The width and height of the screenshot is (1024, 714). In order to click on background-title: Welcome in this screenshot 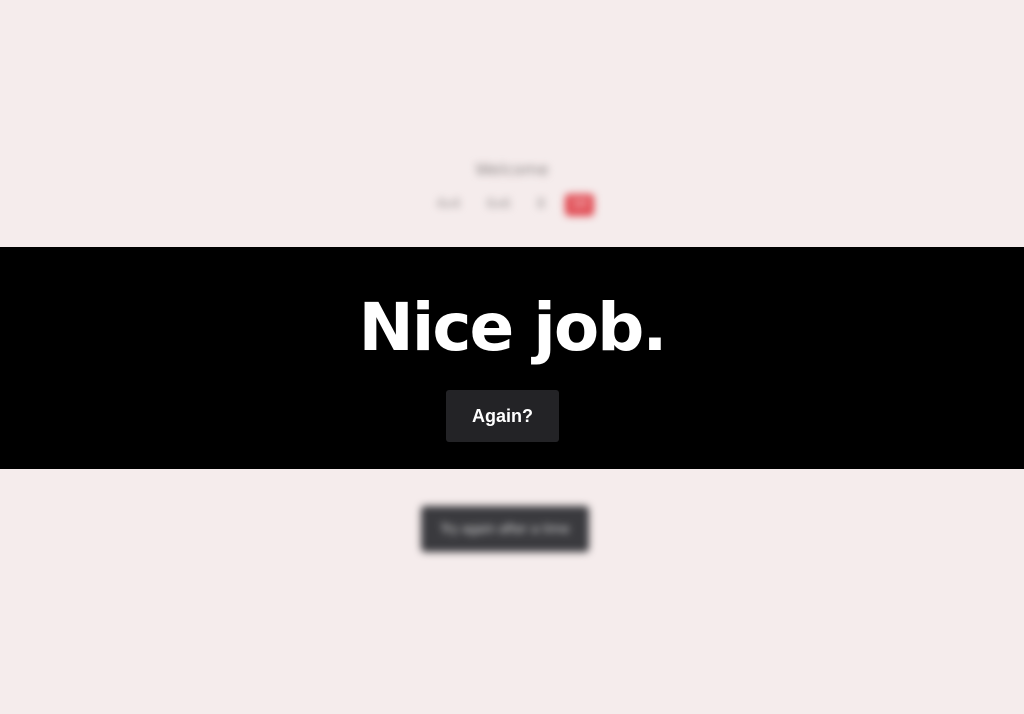, I will do `click(512, 169)`.